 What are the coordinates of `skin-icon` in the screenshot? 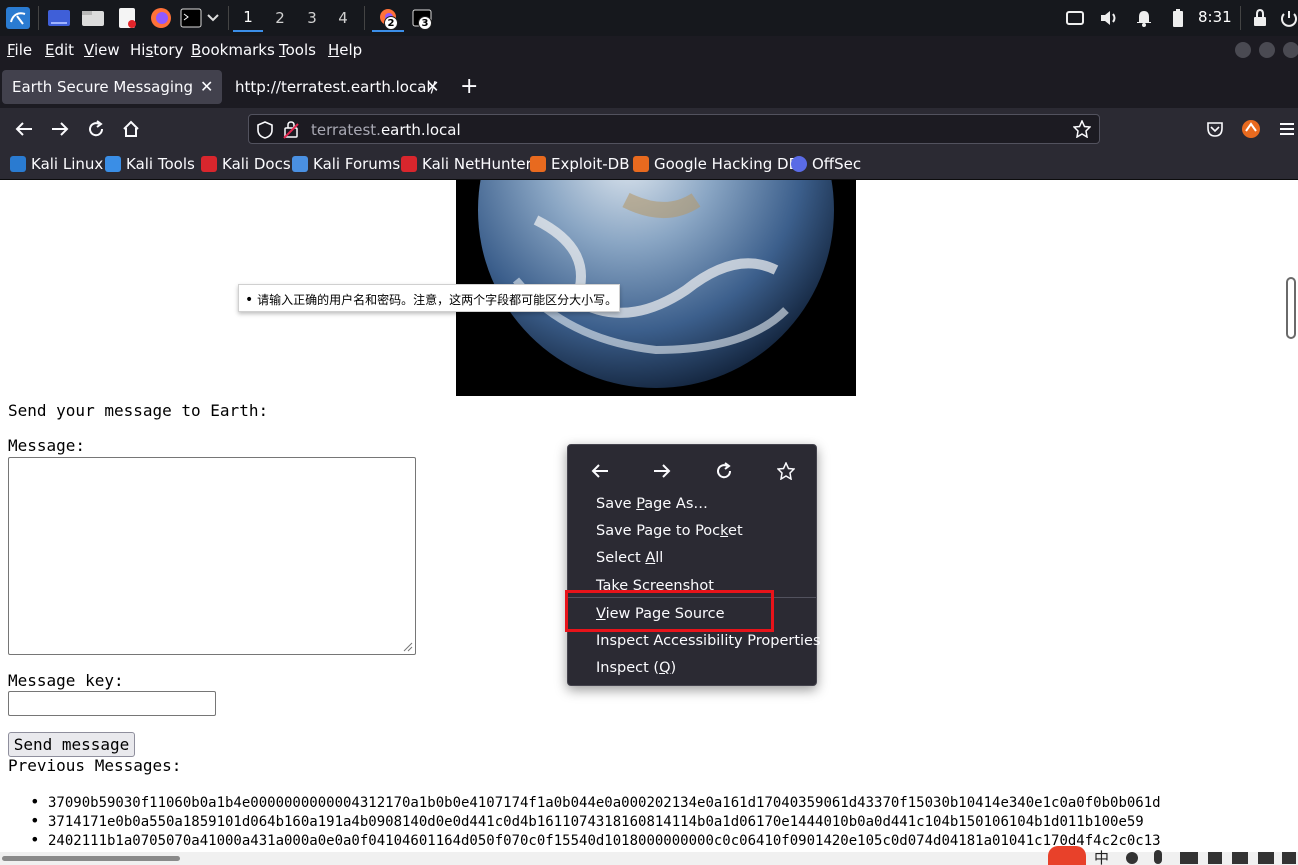 It's located at (1215, 858).